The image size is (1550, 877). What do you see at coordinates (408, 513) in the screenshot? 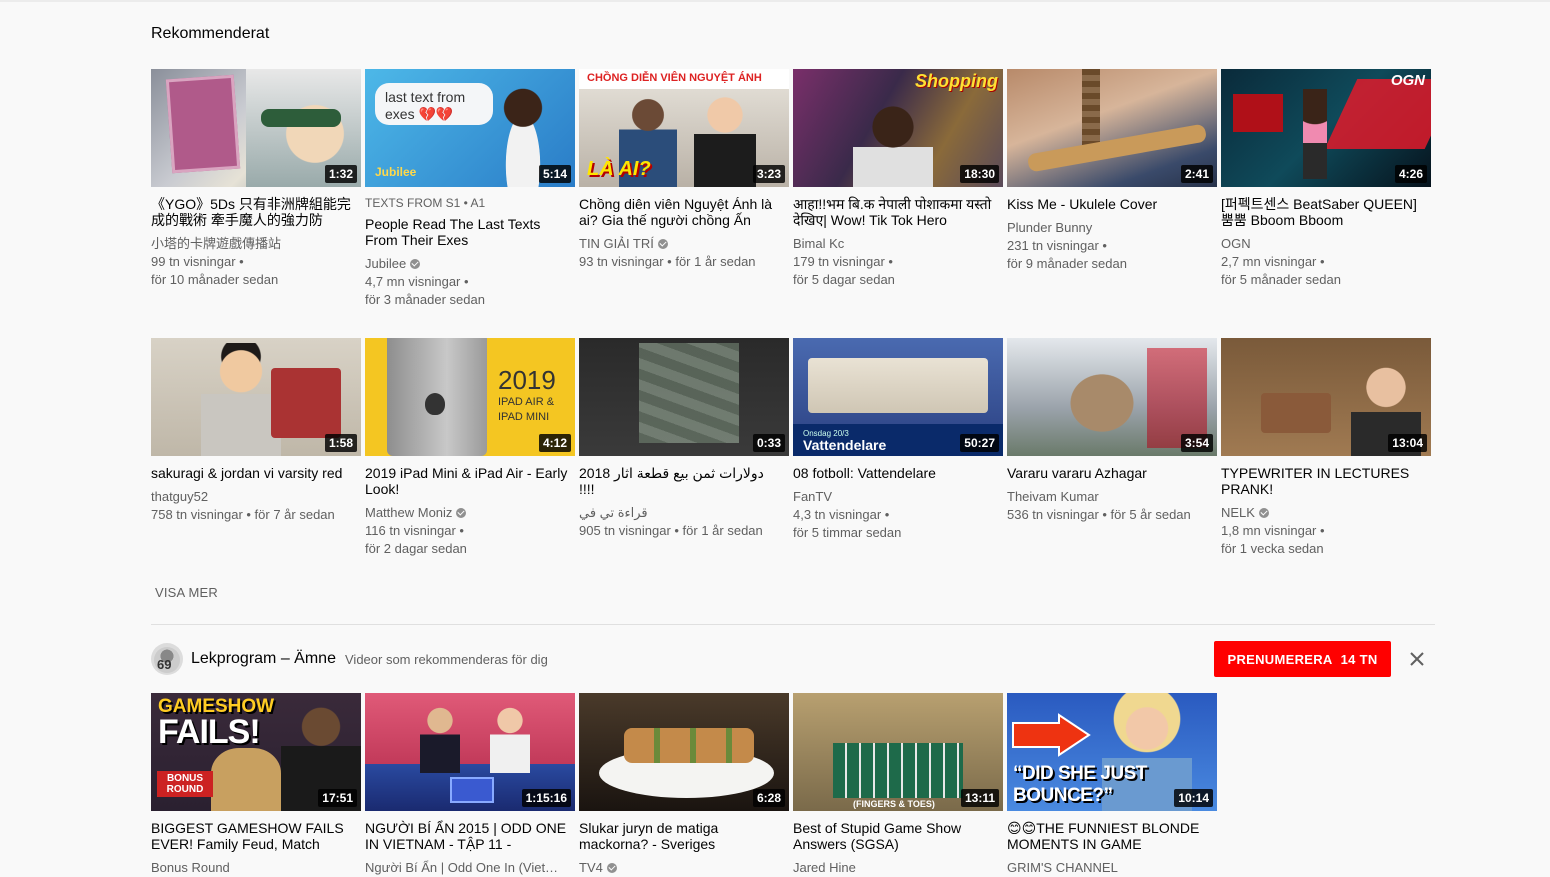
I see `channel-label: Matthew Moniz` at bounding box center [408, 513].